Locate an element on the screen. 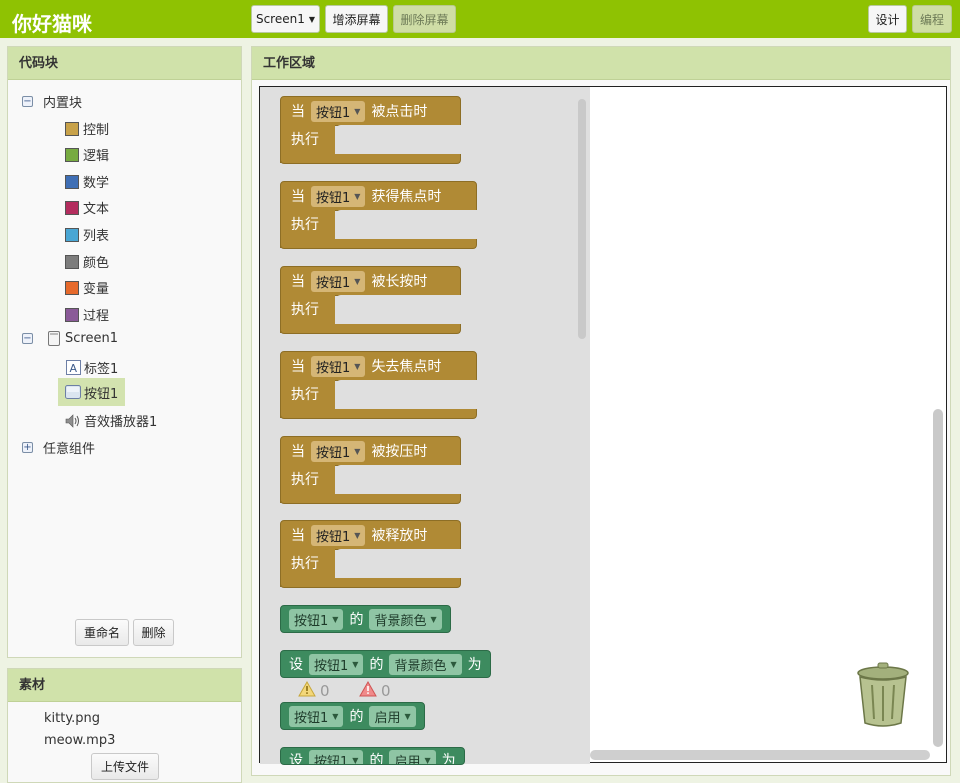 This screenshot has width=960, height=783. tree-item-math: 数学 is located at coordinates (87, 181).